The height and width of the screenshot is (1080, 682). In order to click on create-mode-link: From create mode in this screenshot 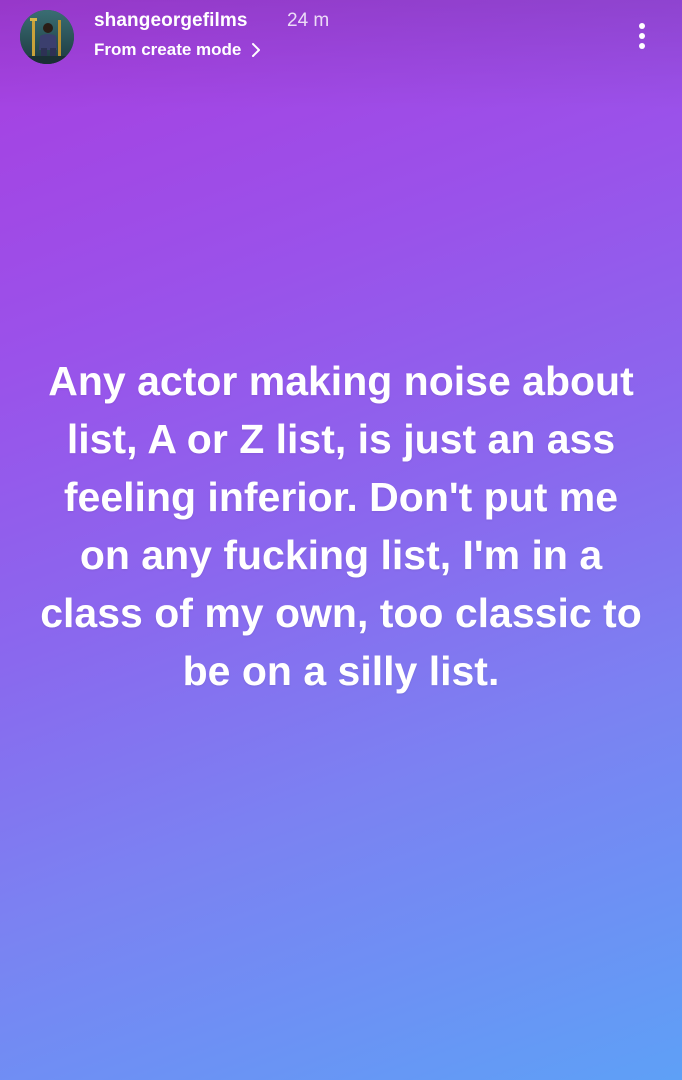, I will do `click(178, 50)`.